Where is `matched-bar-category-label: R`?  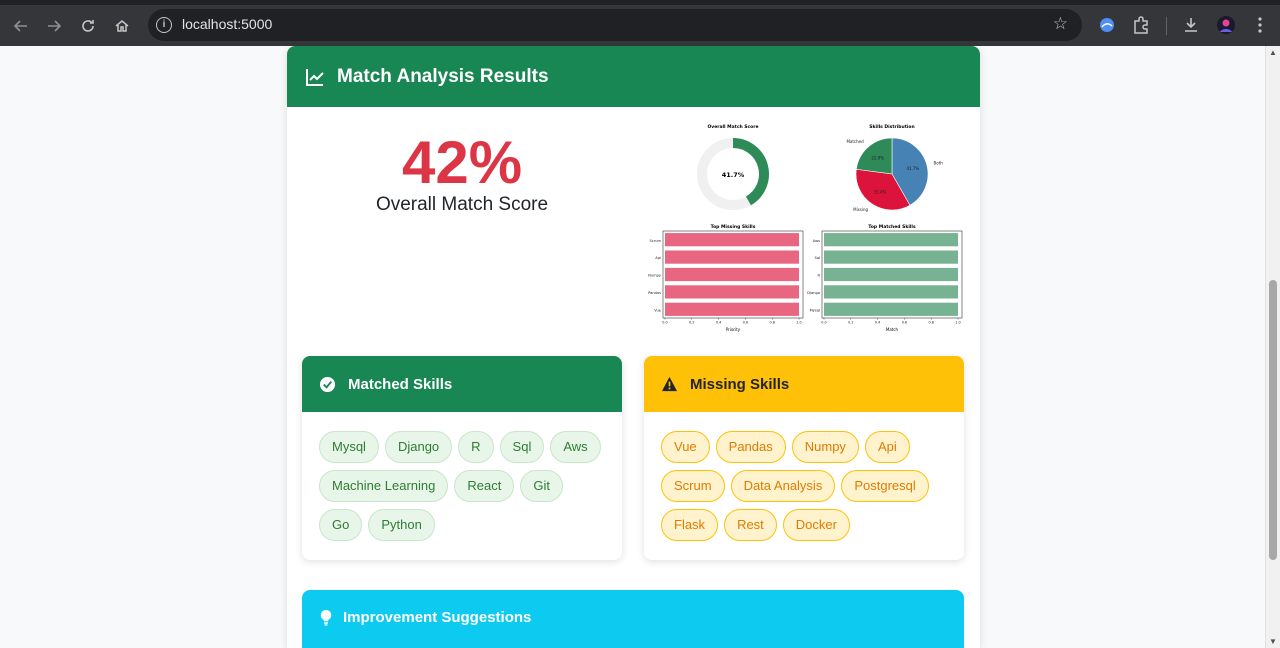
matched-bar-category-label: R is located at coordinates (819, 276).